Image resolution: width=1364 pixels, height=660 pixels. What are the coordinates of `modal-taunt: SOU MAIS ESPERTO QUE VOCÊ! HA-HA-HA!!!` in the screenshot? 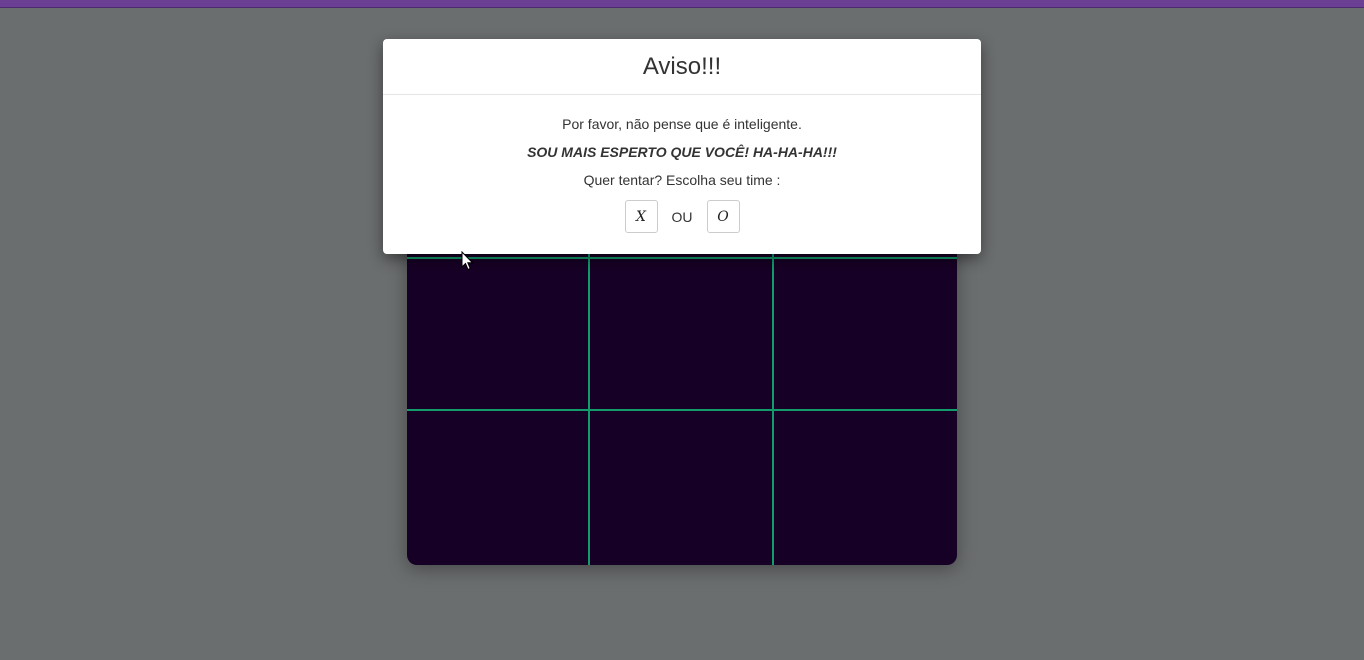 It's located at (682, 152).